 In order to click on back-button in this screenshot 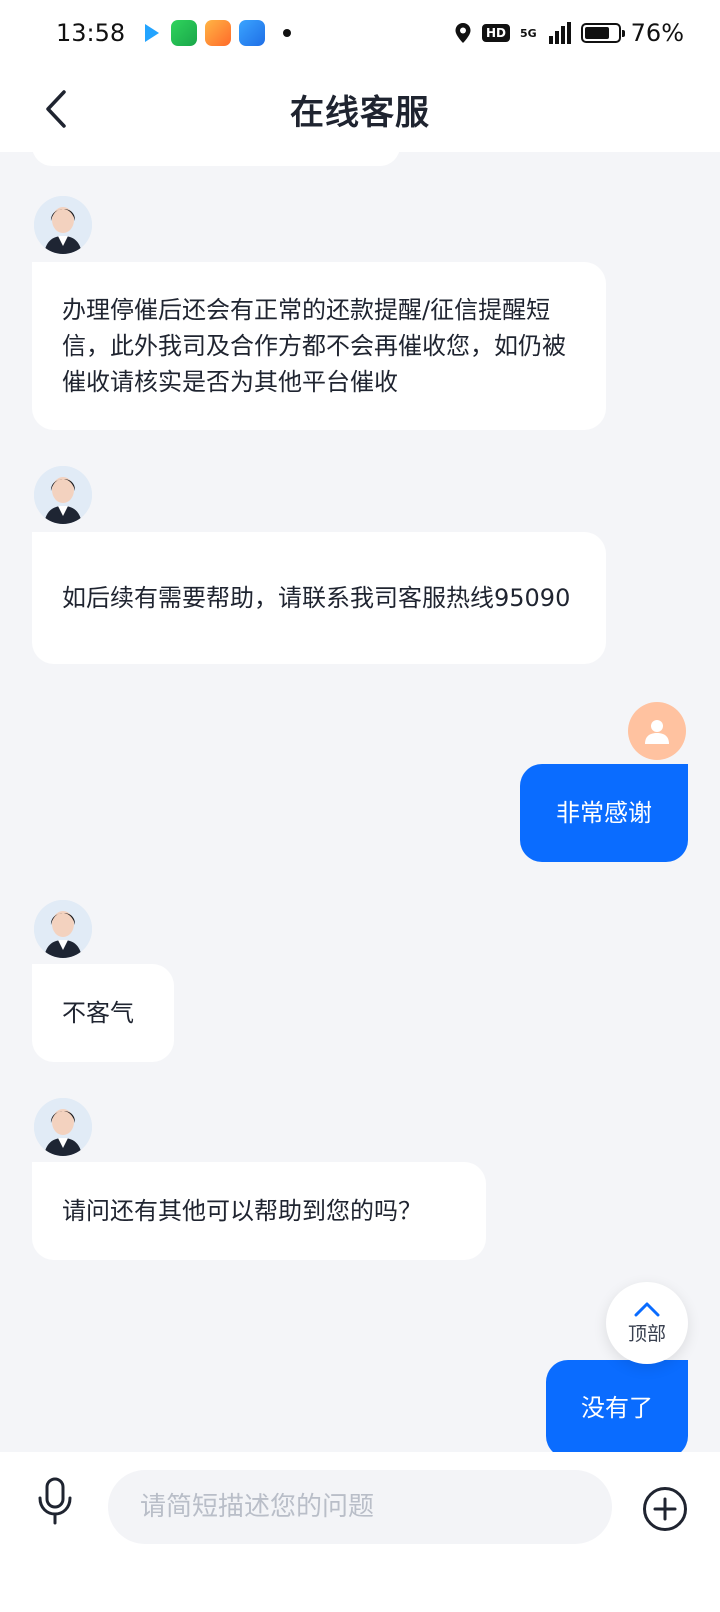, I will do `click(56, 109)`.